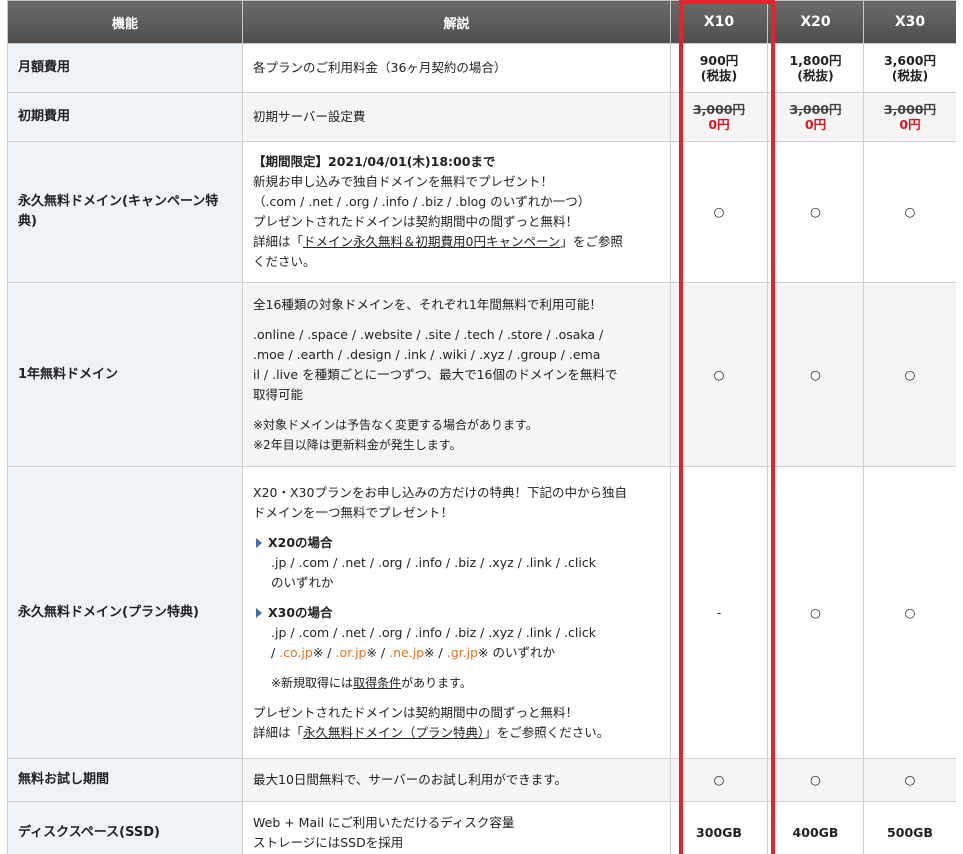  What do you see at coordinates (302, 582) in the screenshot?
I see `domain-list-line: のいずれか` at bounding box center [302, 582].